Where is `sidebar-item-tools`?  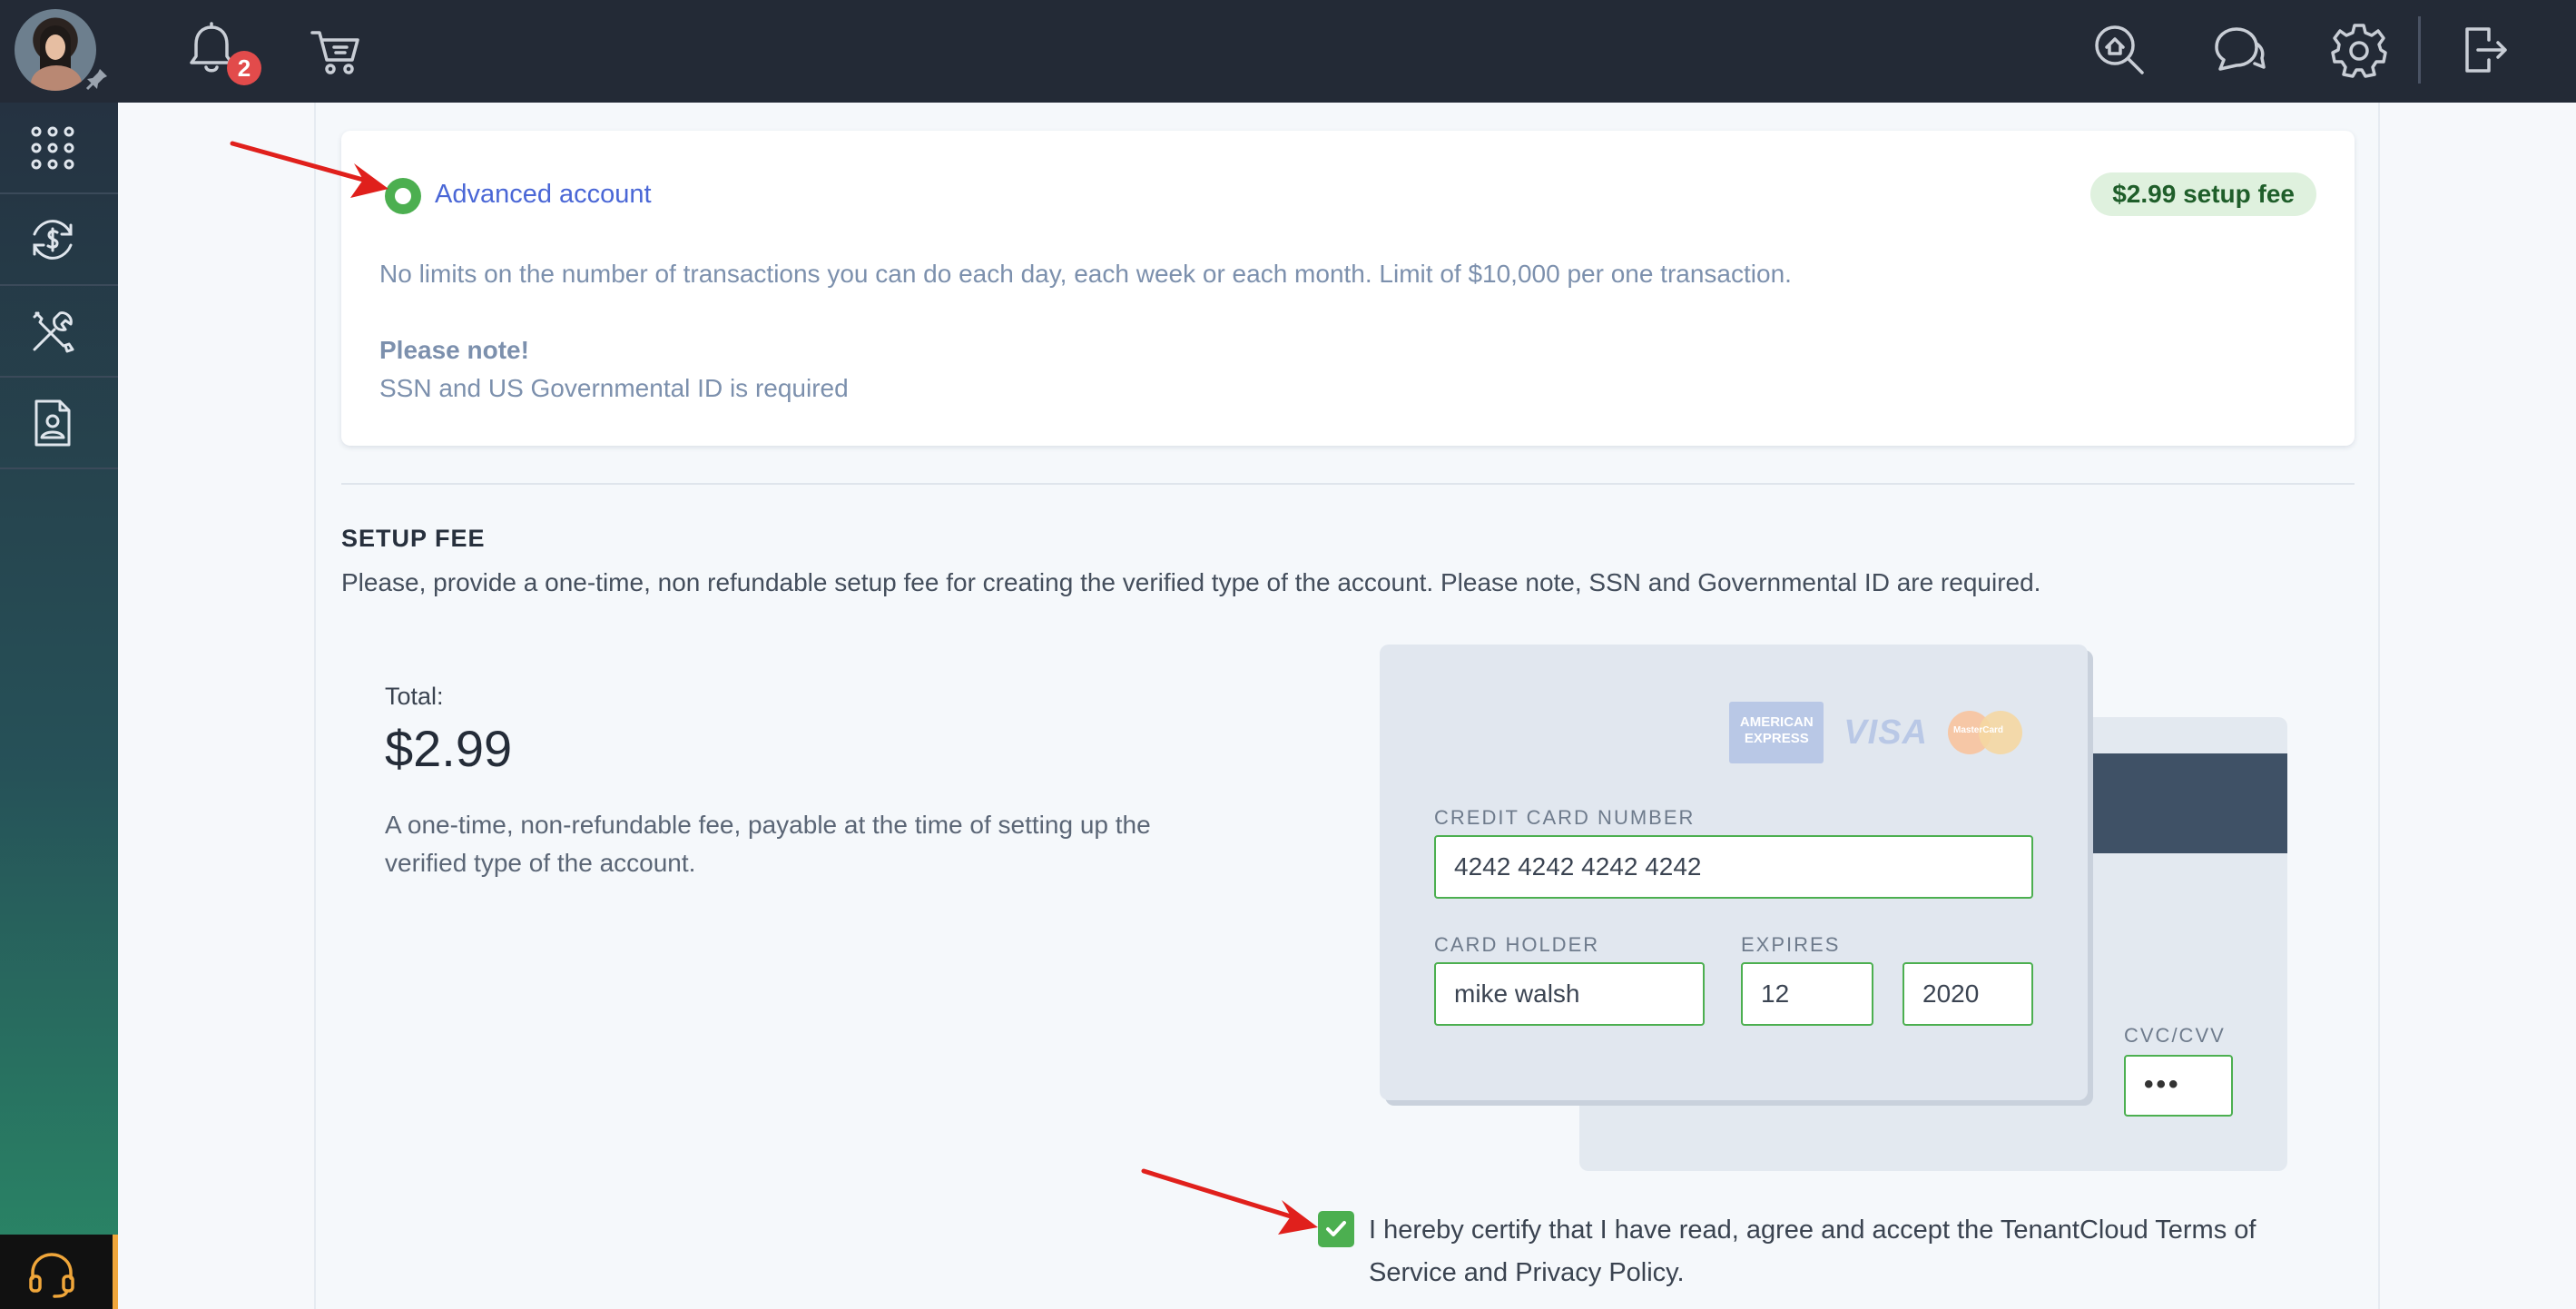 sidebar-item-tools is located at coordinates (59, 332).